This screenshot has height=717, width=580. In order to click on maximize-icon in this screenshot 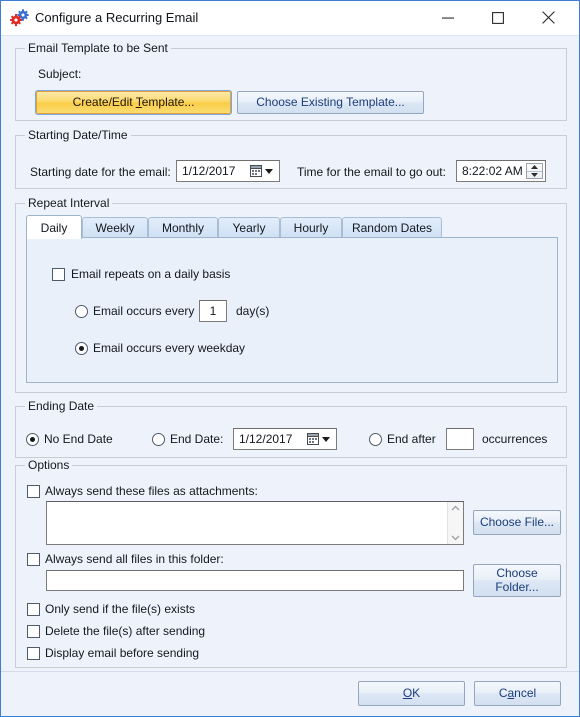, I will do `click(498, 17)`.